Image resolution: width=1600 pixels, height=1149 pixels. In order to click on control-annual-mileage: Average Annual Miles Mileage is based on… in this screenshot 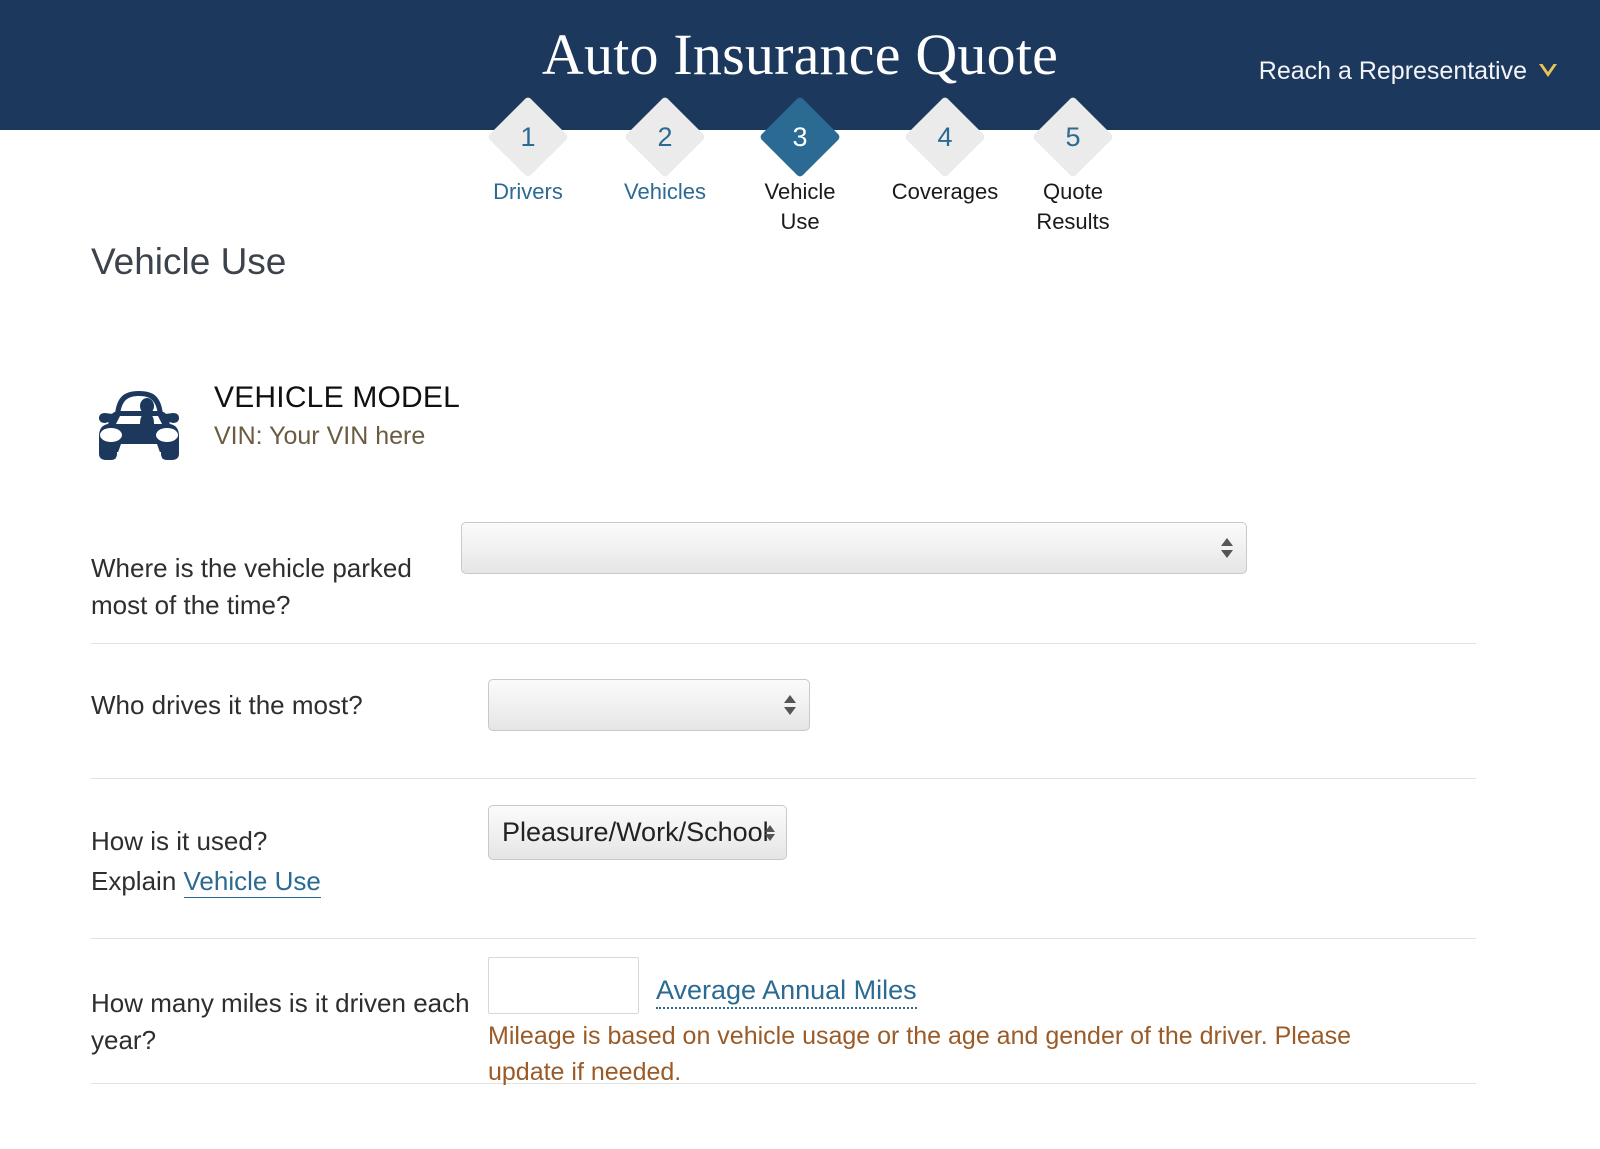, I will do `click(982, 1023)`.